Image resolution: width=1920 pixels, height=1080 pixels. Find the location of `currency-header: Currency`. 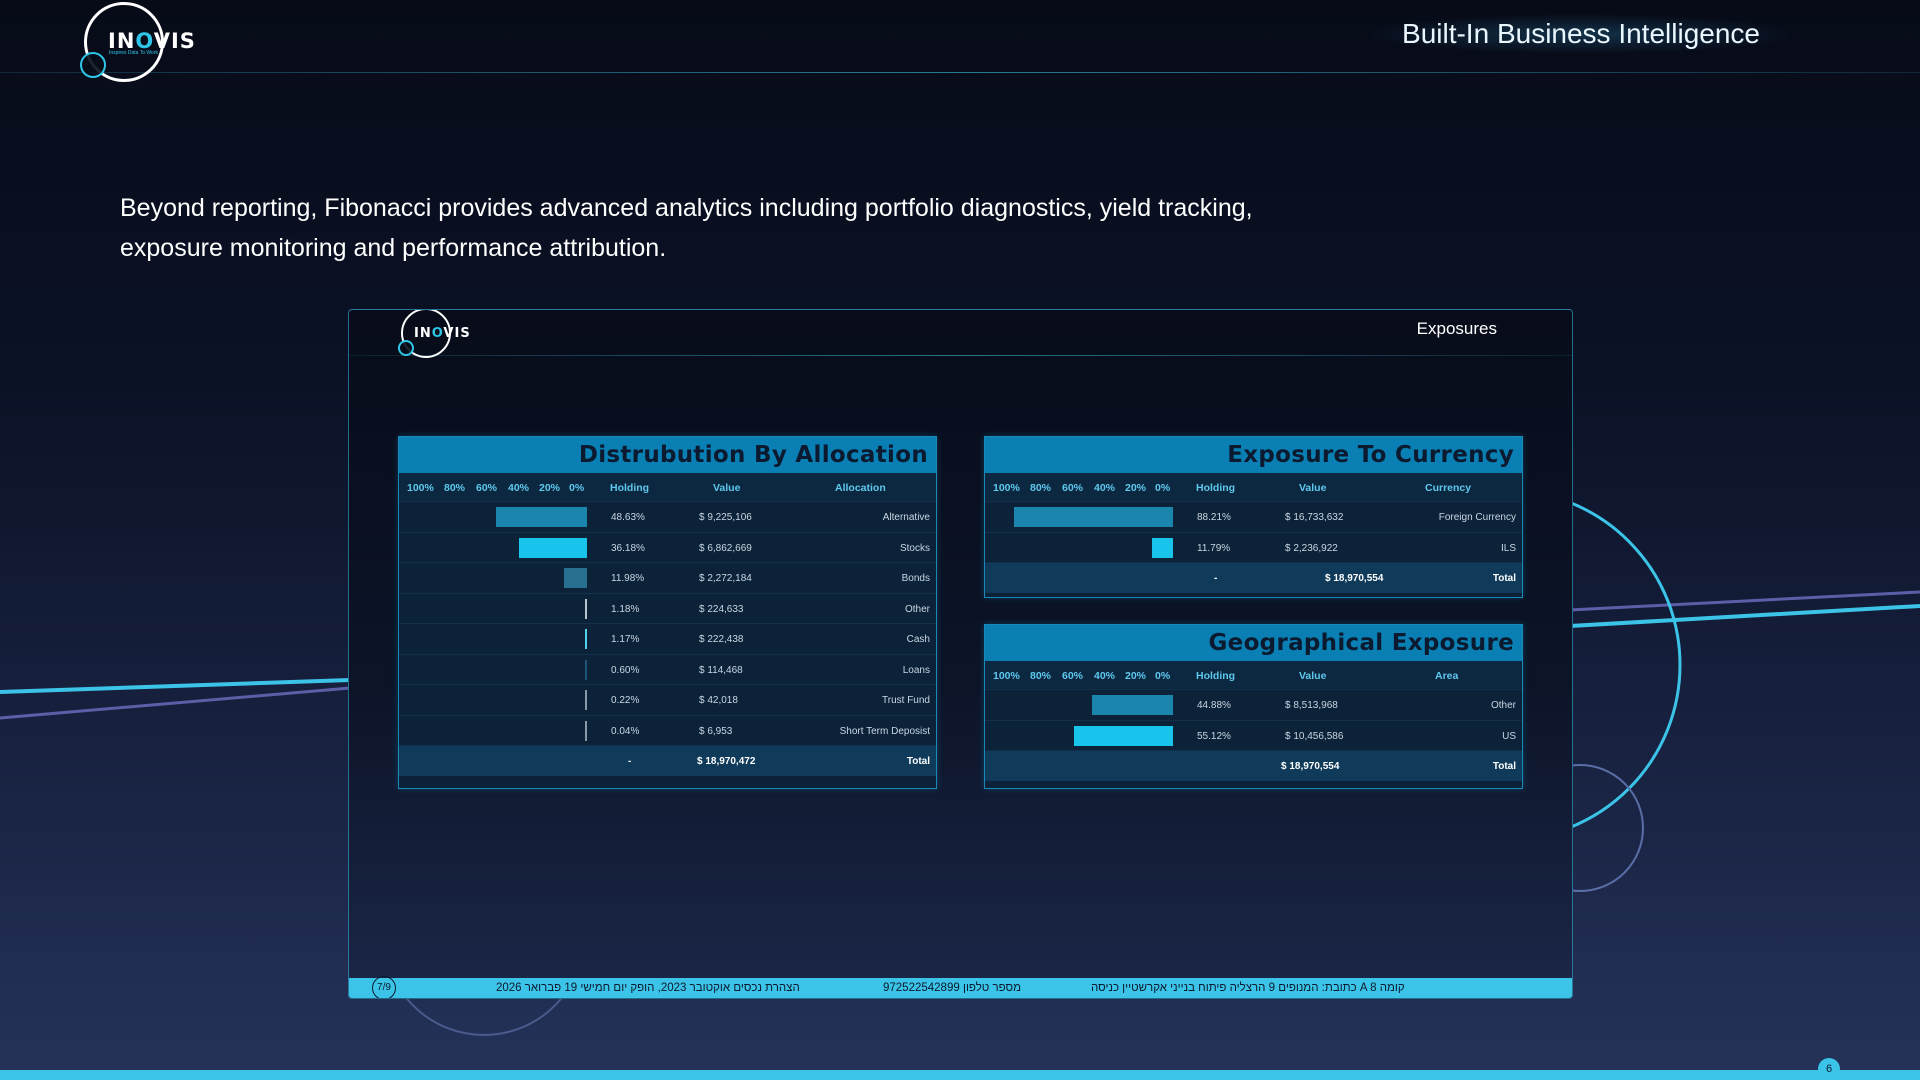

currency-header: Currency is located at coordinates (1448, 488).